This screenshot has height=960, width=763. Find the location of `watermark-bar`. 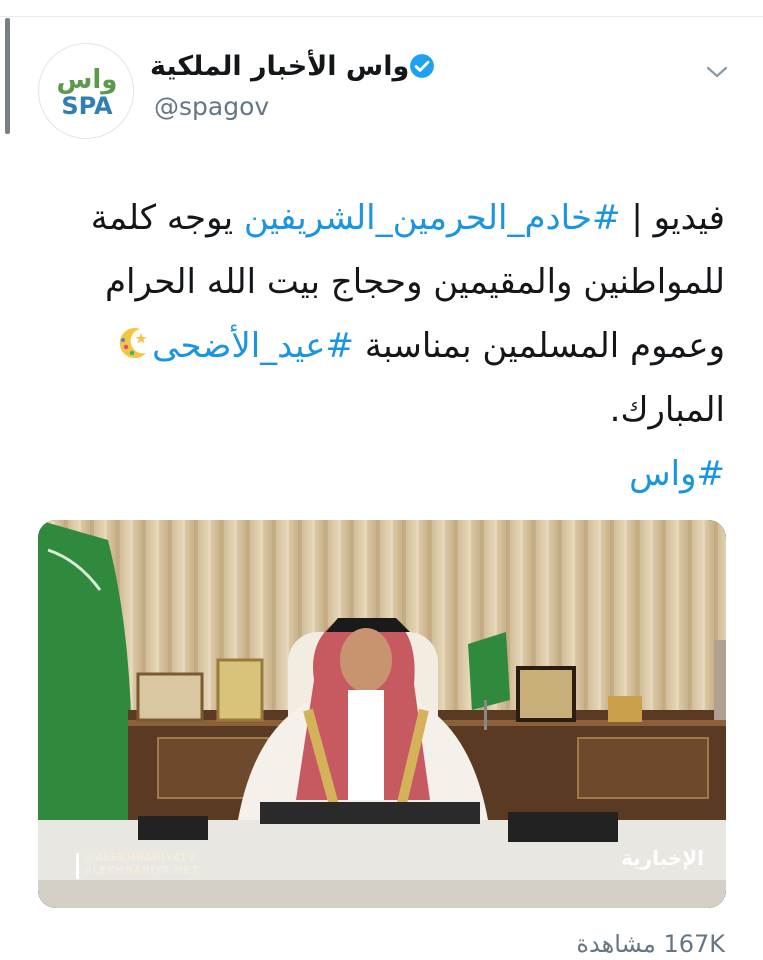

watermark-bar is located at coordinates (77, 866).